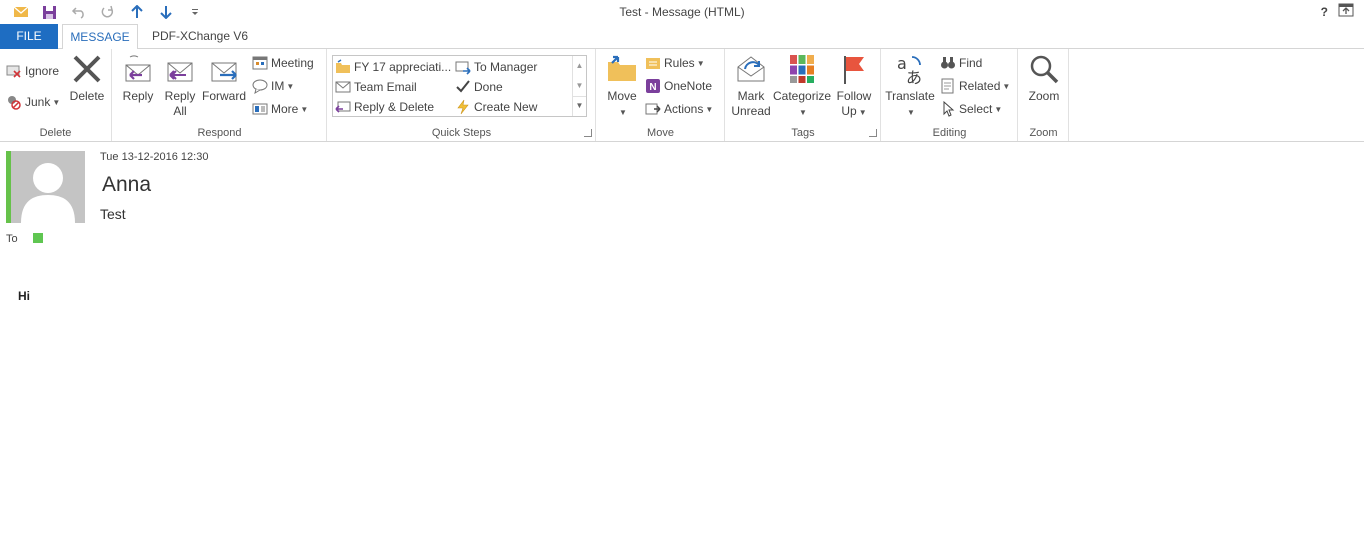 The image size is (1364, 553). What do you see at coordinates (12, 239) in the screenshot?
I see `to-label: To` at bounding box center [12, 239].